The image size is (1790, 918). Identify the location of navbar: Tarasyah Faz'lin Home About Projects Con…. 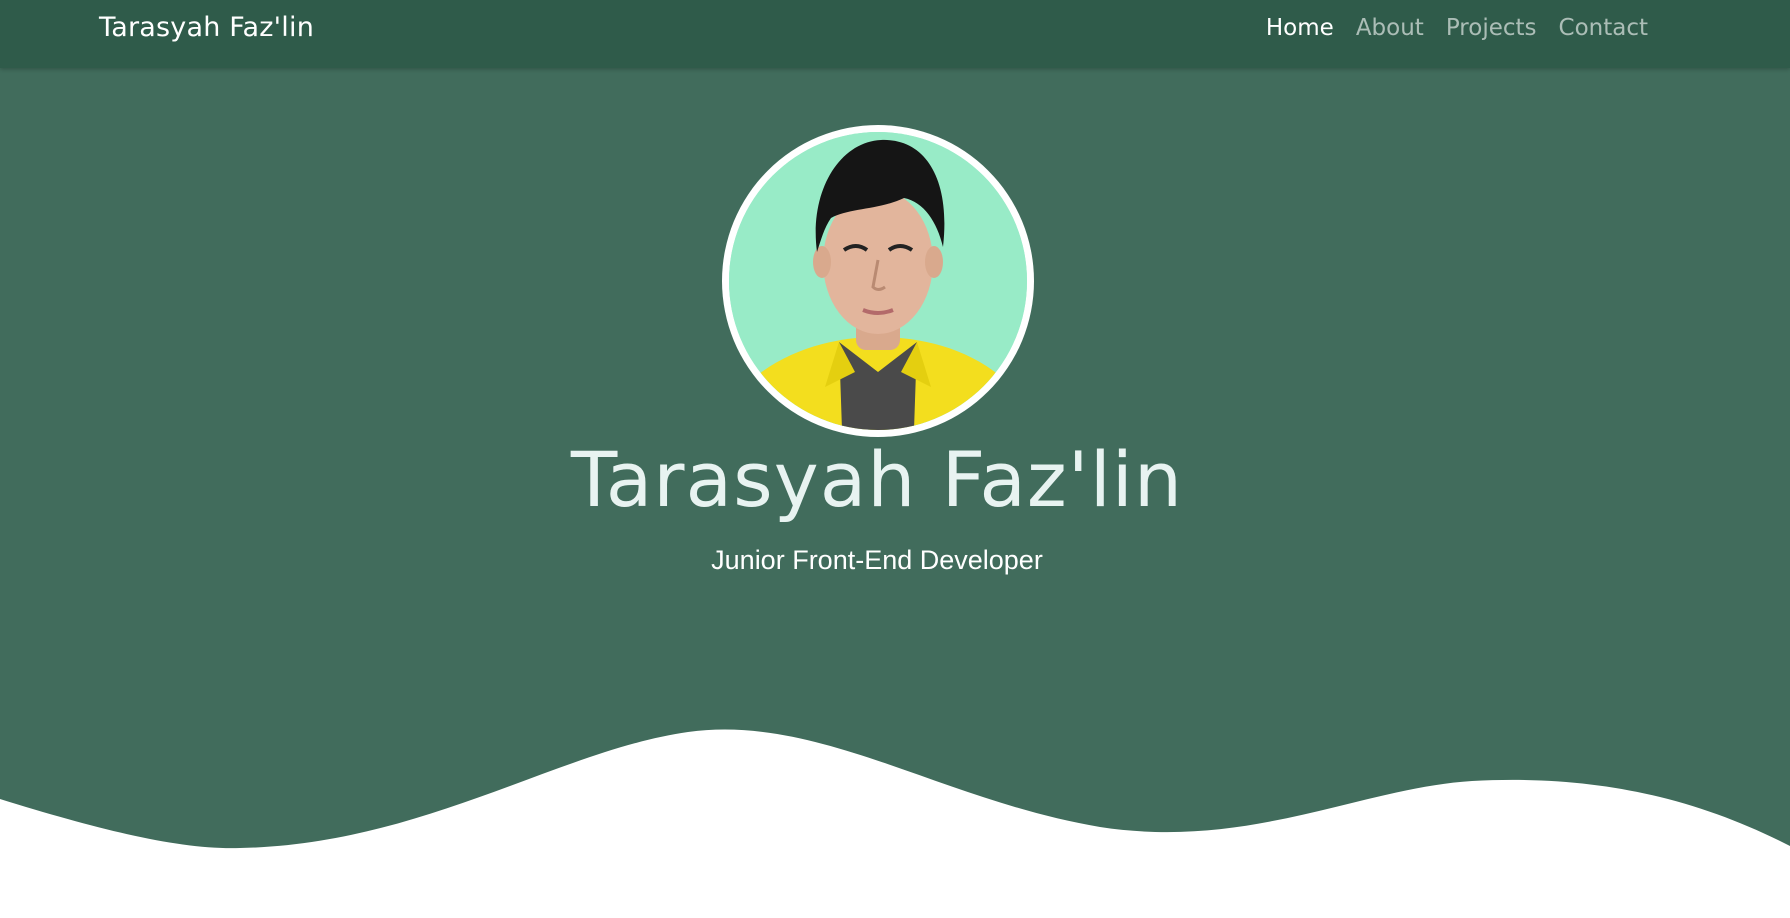
(895, 34).